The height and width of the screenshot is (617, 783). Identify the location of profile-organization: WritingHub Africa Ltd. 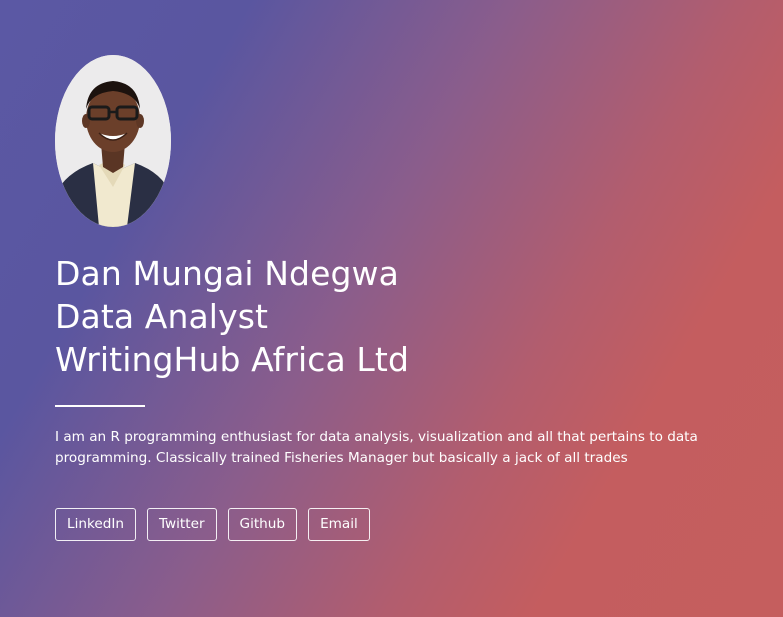
(232, 359).